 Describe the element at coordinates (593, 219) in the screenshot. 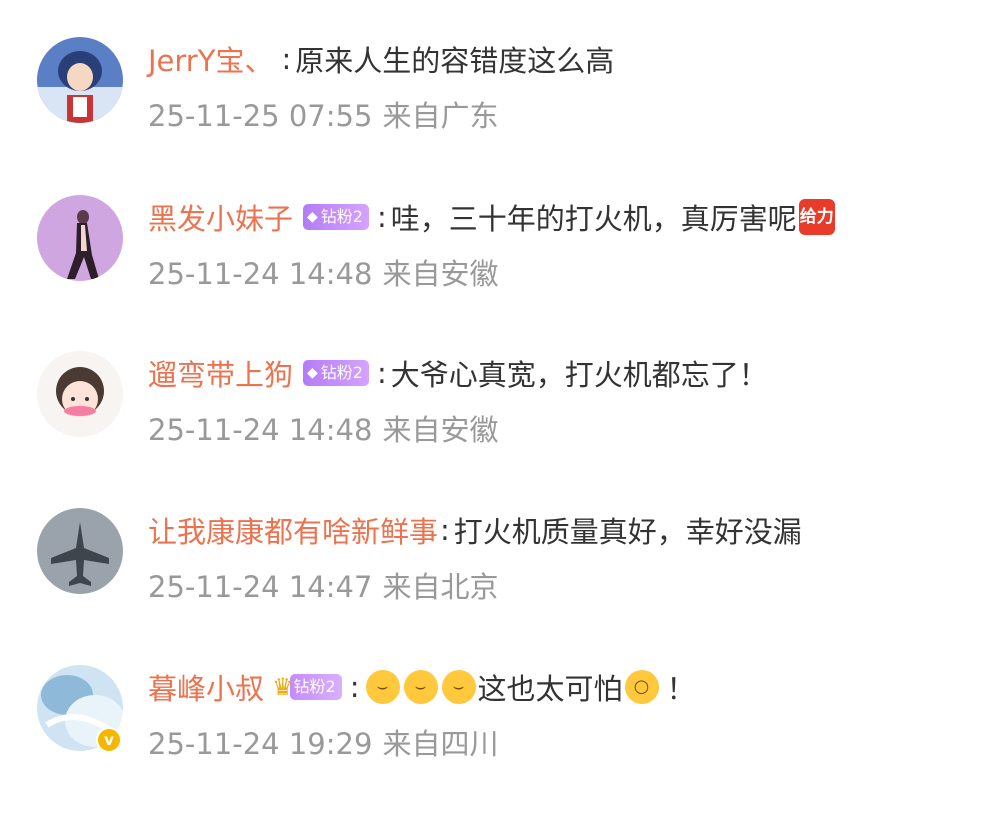

I see `comment-text: 哇，三十年的打火机，真厉害呢` at that location.